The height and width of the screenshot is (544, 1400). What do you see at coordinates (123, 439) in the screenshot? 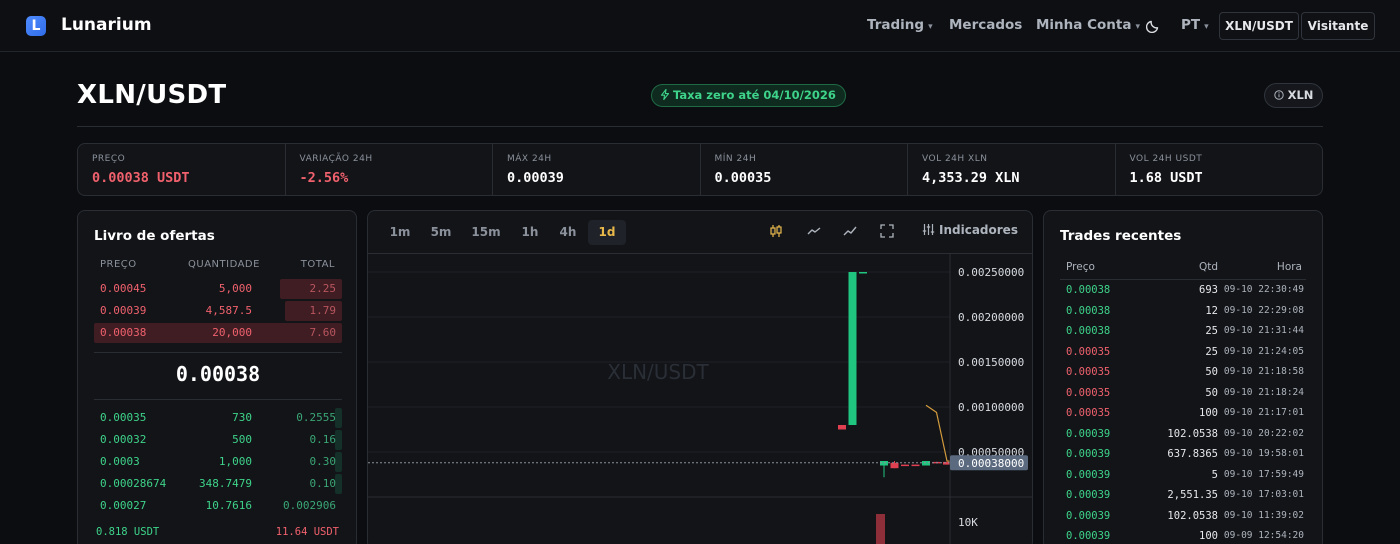
I see `orderbook-price: 0.00032` at bounding box center [123, 439].